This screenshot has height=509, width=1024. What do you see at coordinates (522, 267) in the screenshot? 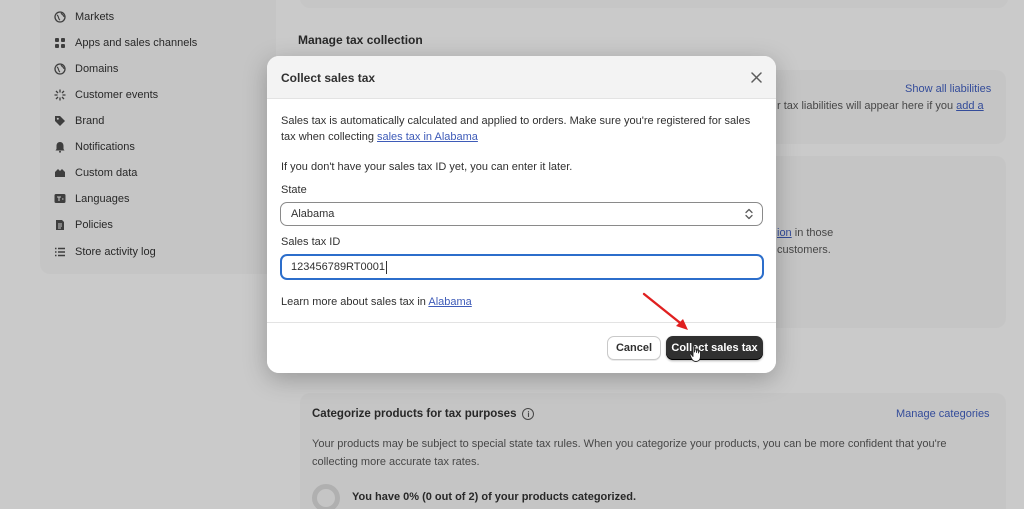
I see `sales-tax-id-input: 123456789RT0001` at bounding box center [522, 267].